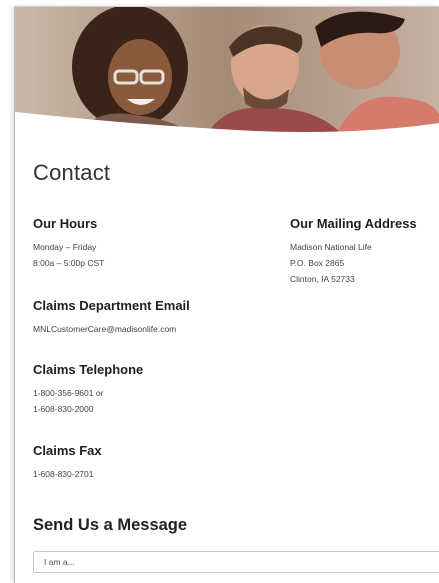 The height and width of the screenshot is (583, 439). Describe the element at coordinates (88, 369) in the screenshot. I see `claims-phone-heading: Claims Telephone` at that location.